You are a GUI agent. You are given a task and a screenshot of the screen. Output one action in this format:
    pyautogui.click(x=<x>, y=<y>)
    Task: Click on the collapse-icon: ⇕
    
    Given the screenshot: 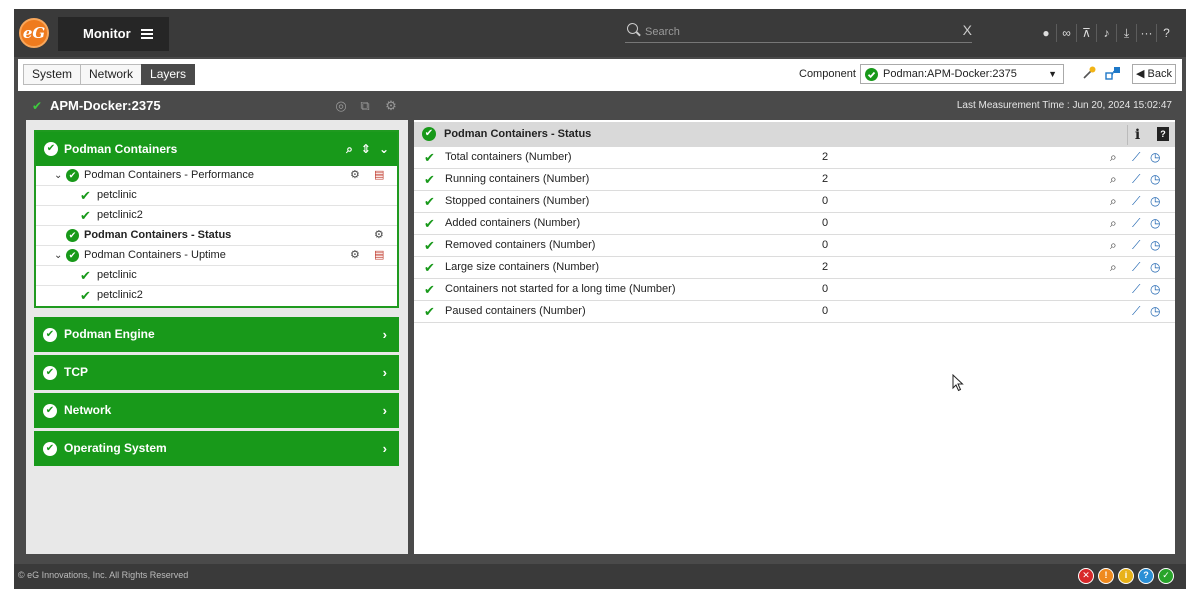 What is the action you would take?
    pyautogui.click(x=366, y=149)
    